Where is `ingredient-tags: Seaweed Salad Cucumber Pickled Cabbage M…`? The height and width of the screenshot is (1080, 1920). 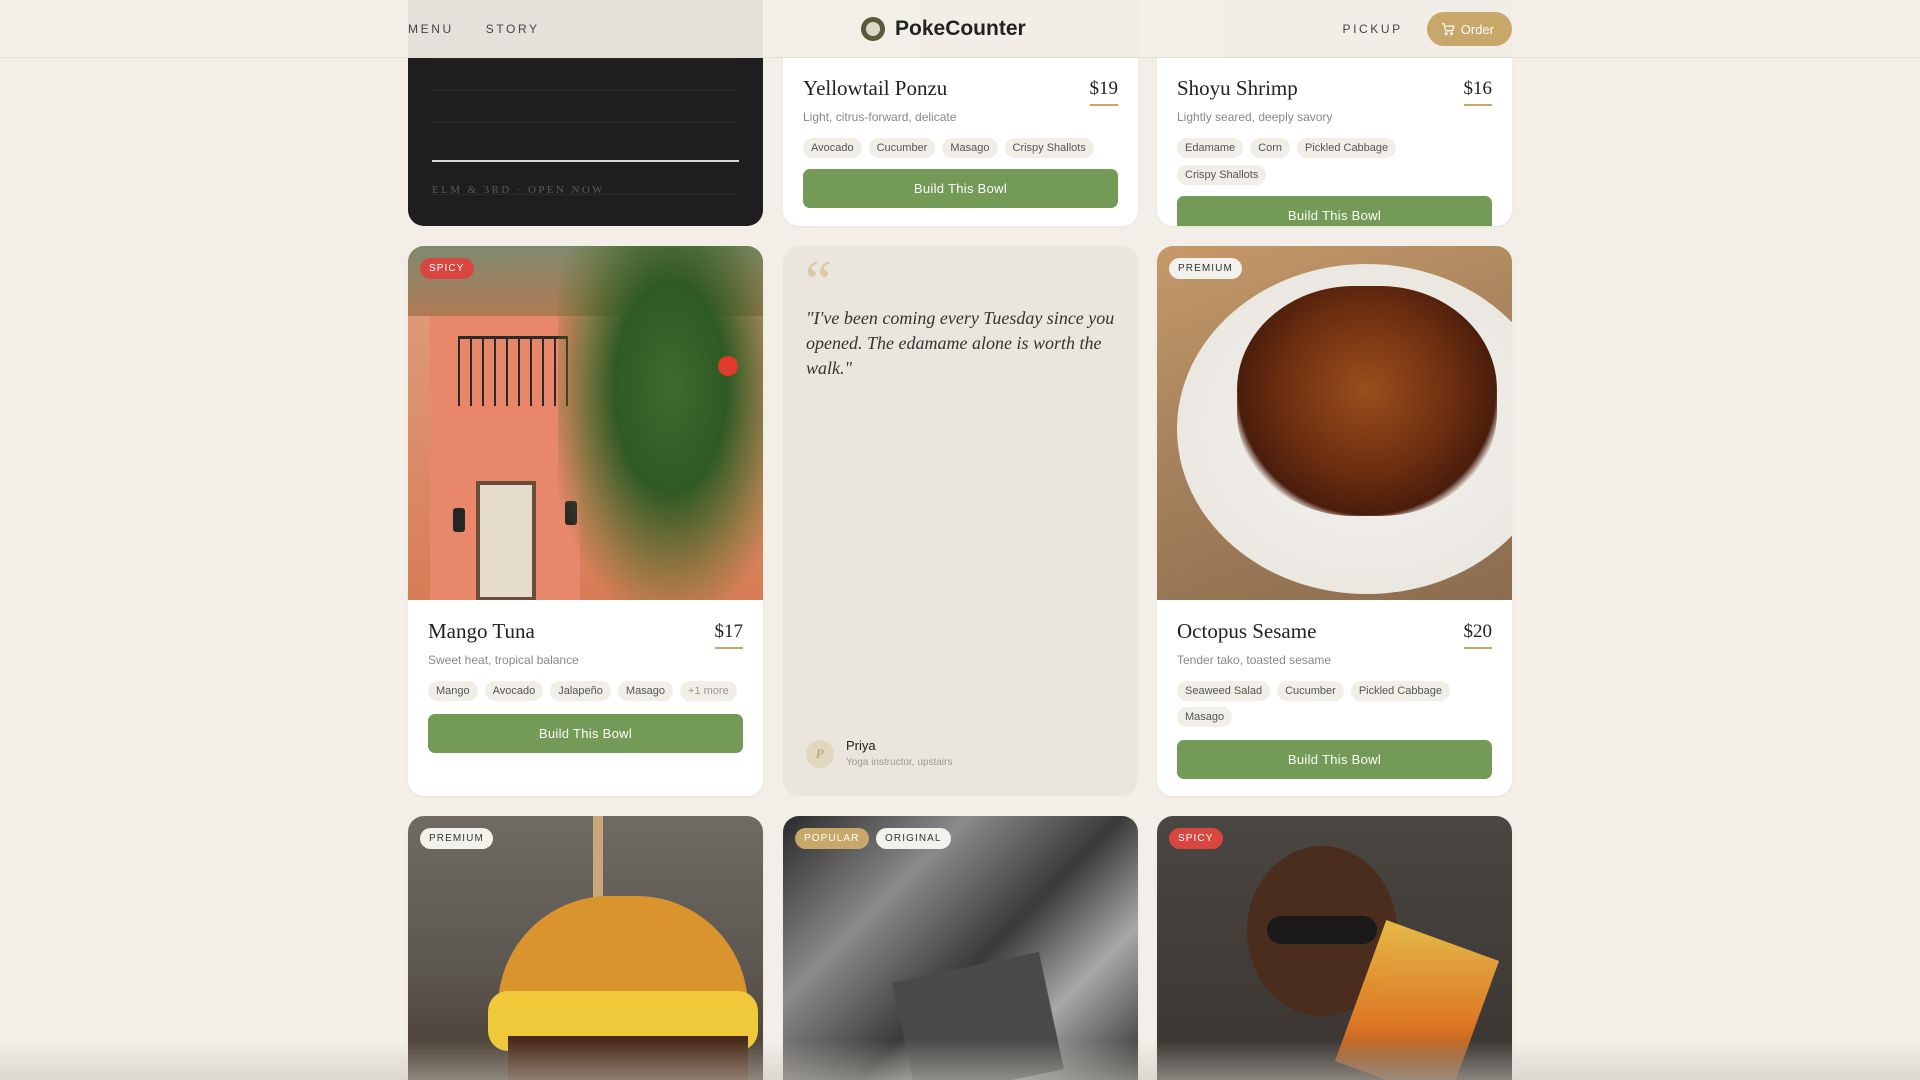
ingredient-tags: Seaweed Salad Cucumber Pickled Cabbage M… is located at coordinates (1334, 704).